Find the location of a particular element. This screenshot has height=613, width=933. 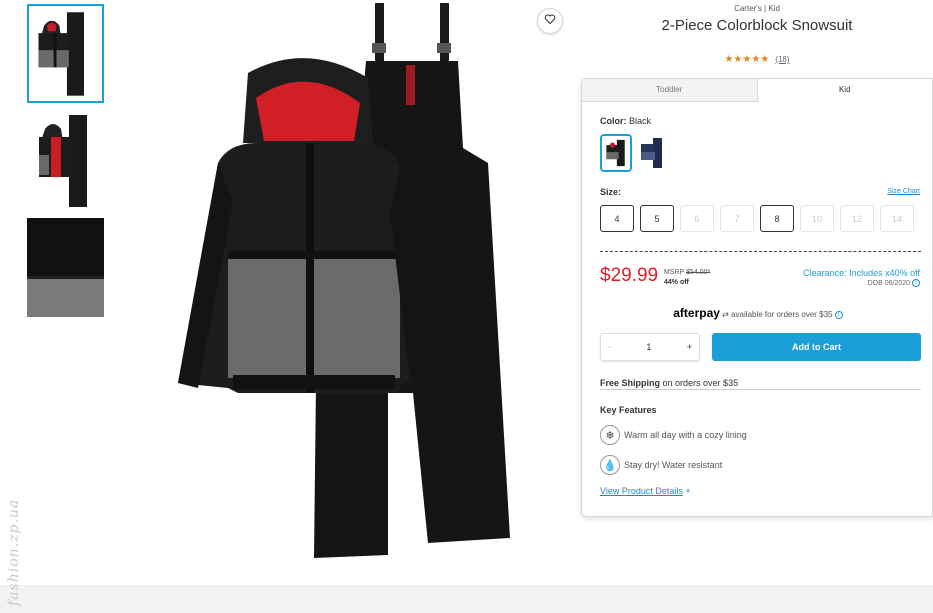

feature-text: Stay dry! Water resistant is located at coordinates (673, 465).